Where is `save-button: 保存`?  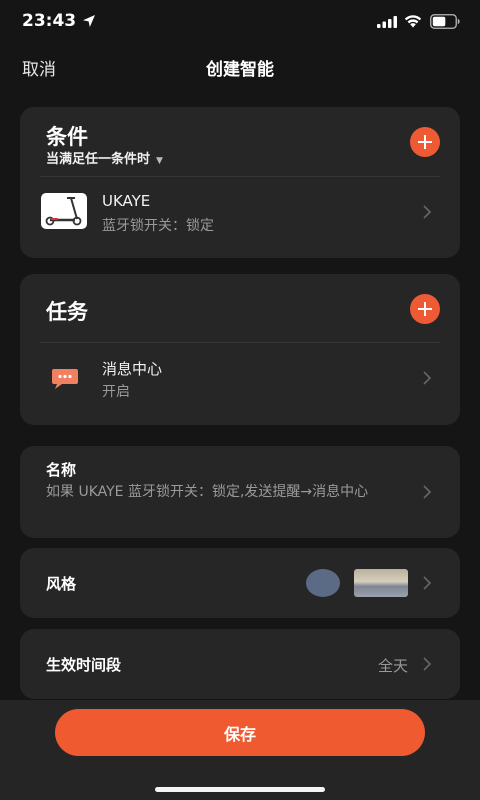
save-button: 保存 is located at coordinates (240, 732).